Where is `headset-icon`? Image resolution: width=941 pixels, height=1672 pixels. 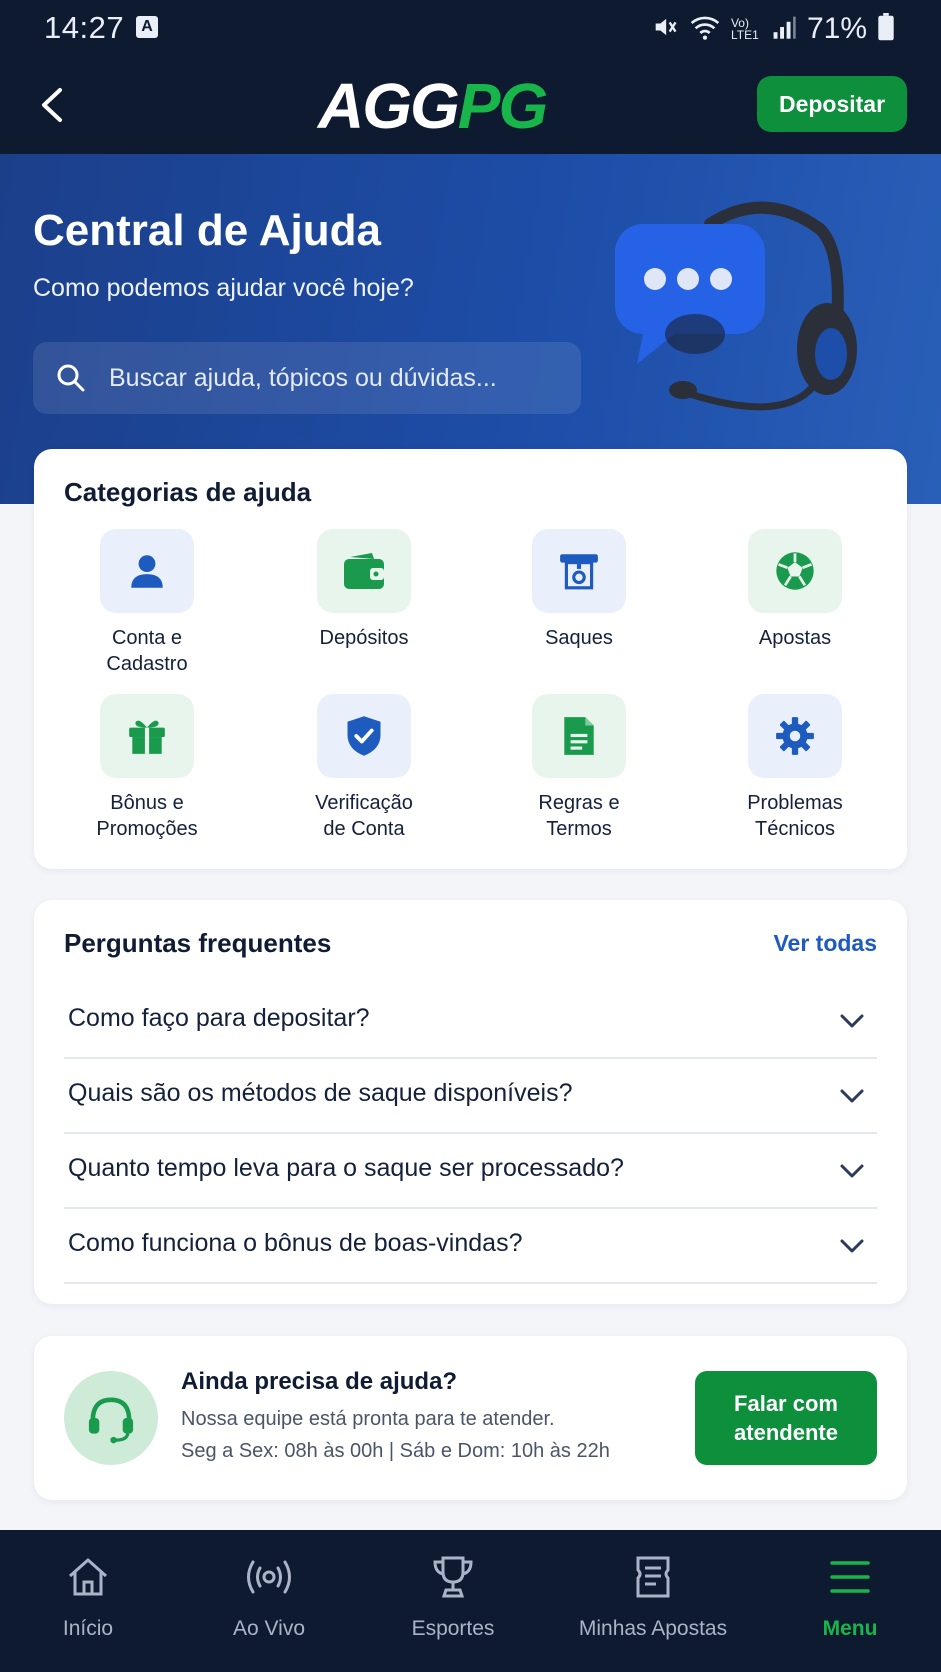
headset-icon is located at coordinates (111, 1418).